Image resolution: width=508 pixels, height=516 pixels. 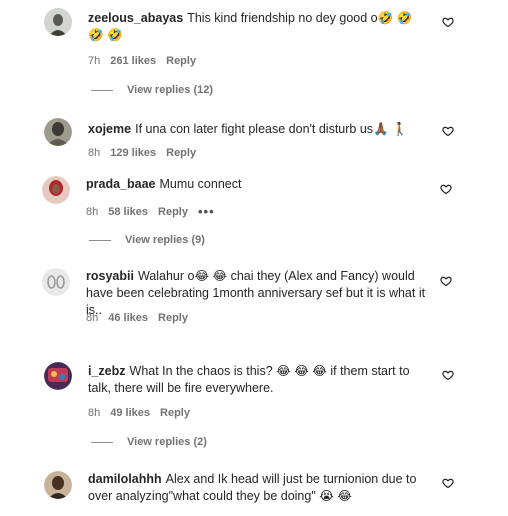 I want to click on view-replies-button: View replies (9), so click(x=147, y=240).